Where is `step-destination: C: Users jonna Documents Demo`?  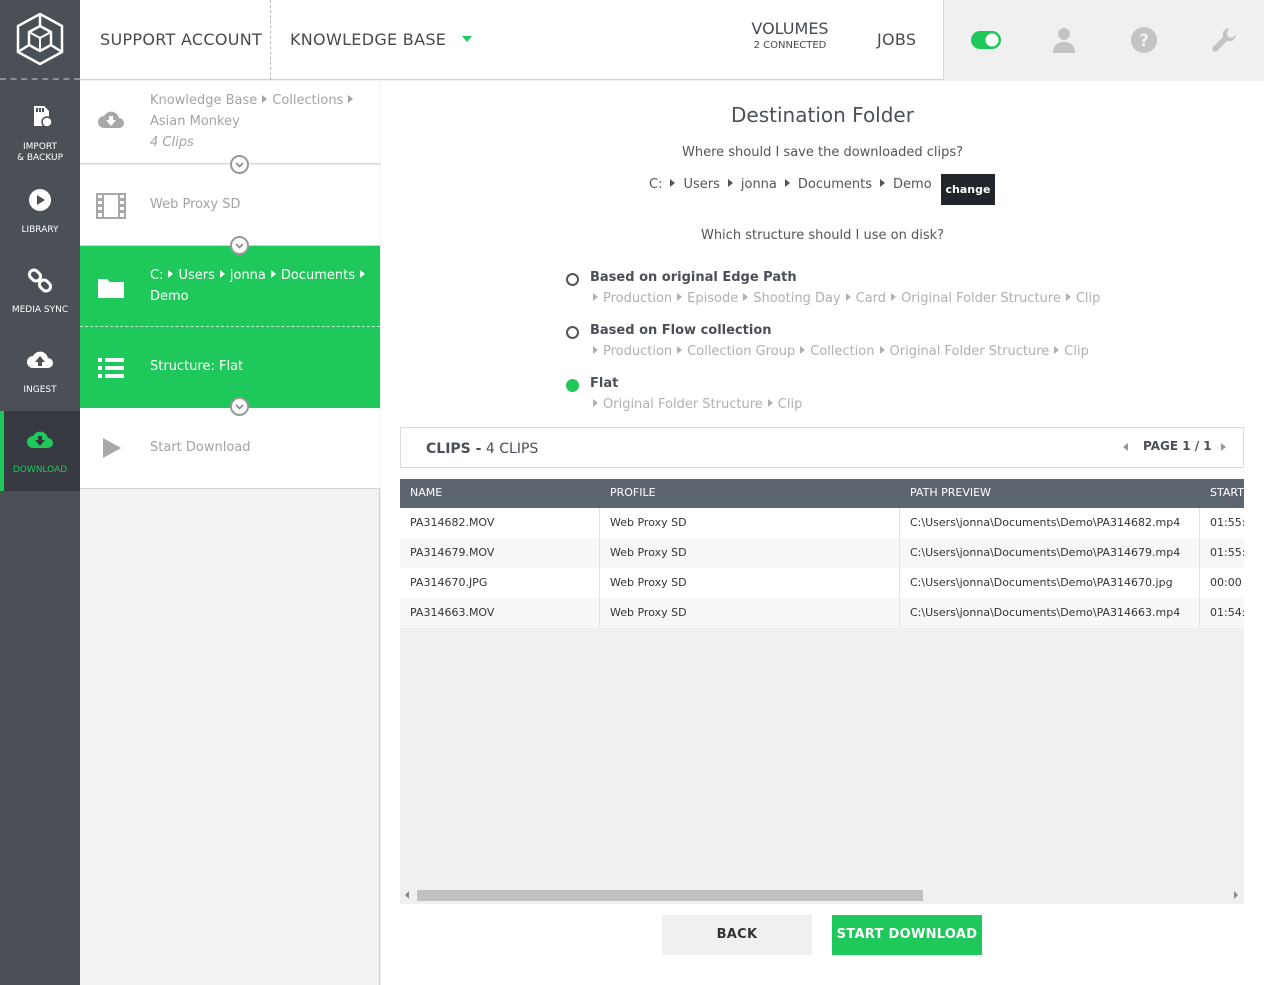
step-destination: C: Users jonna Documents Demo is located at coordinates (230, 286).